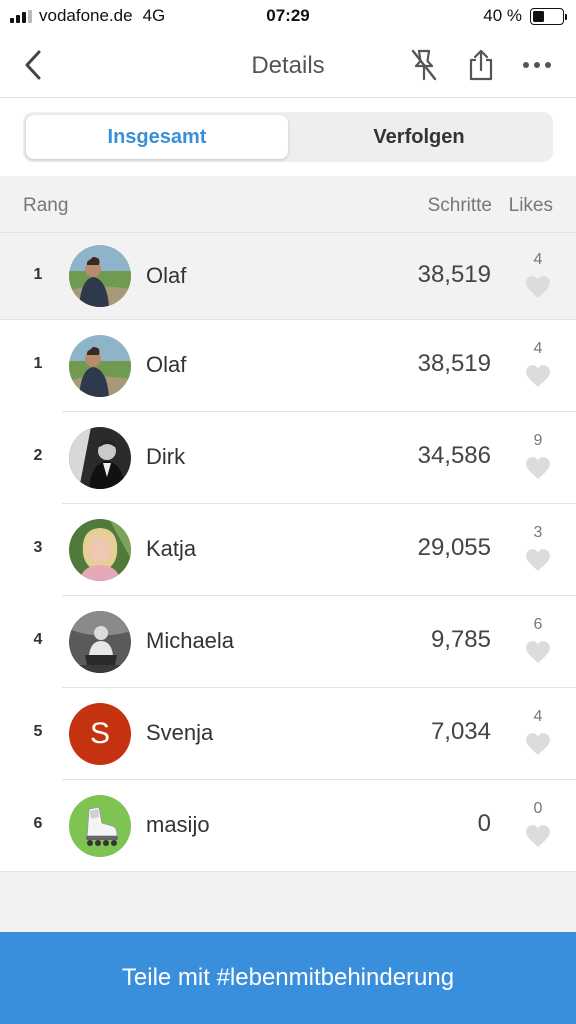 The width and height of the screenshot is (576, 1024). What do you see at coordinates (454, 547) in the screenshot?
I see `step-count: 29,055` at bounding box center [454, 547].